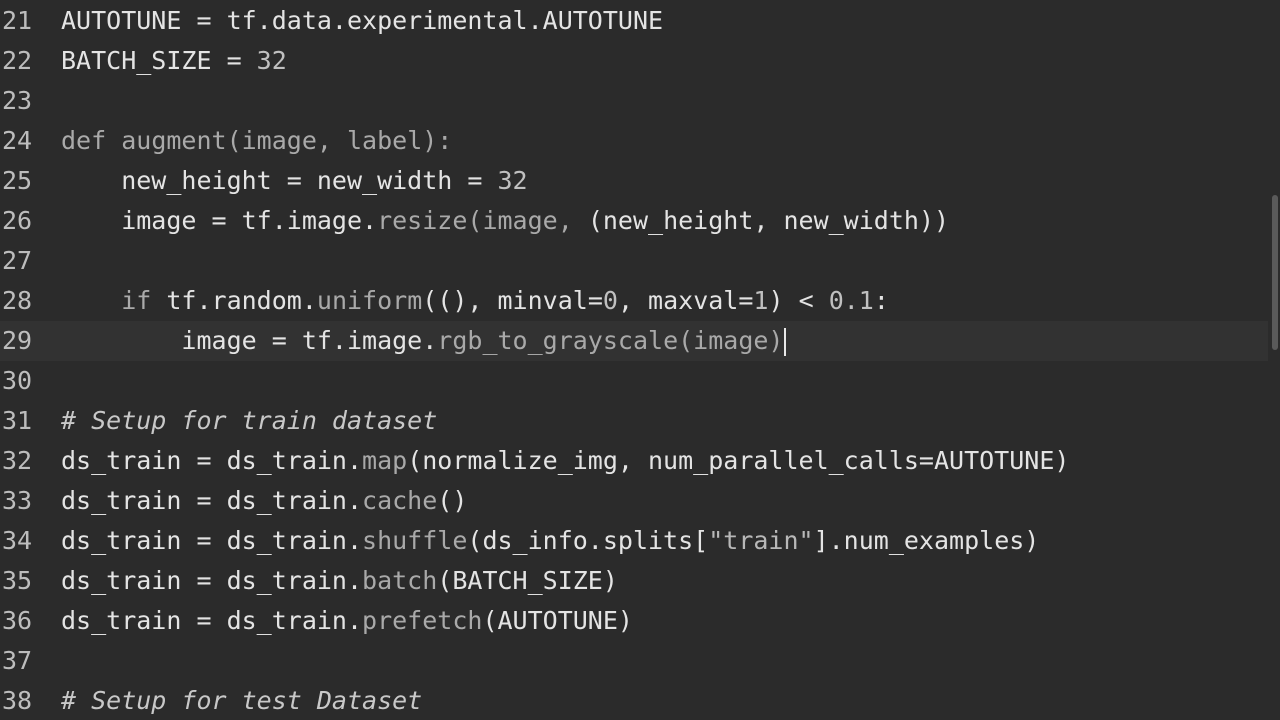  What do you see at coordinates (17, 500) in the screenshot?
I see `line-number: 33` at bounding box center [17, 500].